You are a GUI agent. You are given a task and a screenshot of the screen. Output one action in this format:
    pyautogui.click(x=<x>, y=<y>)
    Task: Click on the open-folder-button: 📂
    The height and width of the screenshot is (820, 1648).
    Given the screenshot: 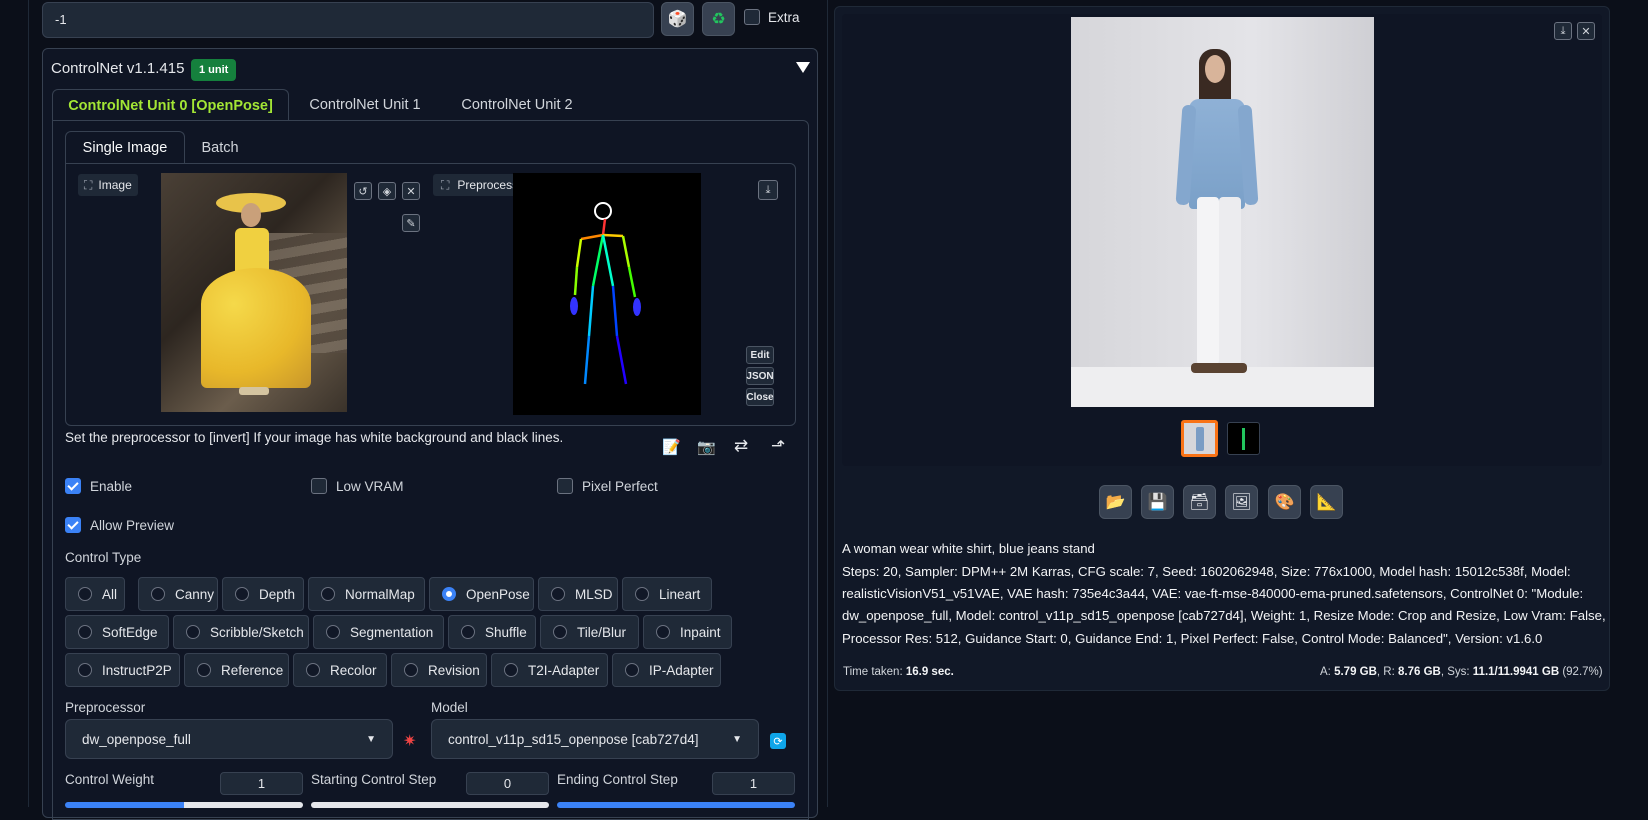 What is the action you would take?
    pyautogui.click(x=1115, y=502)
    